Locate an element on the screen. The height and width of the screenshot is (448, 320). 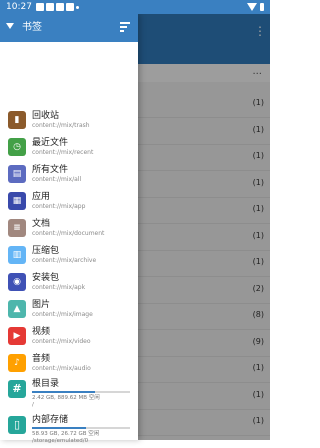
storage-path: / is located at coordinates (33, 405).